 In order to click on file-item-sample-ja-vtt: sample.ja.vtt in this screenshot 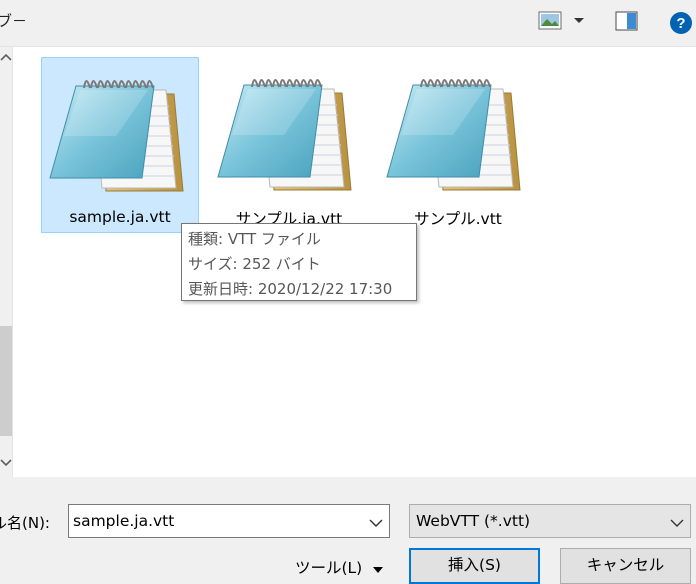, I will do `click(120, 145)`.